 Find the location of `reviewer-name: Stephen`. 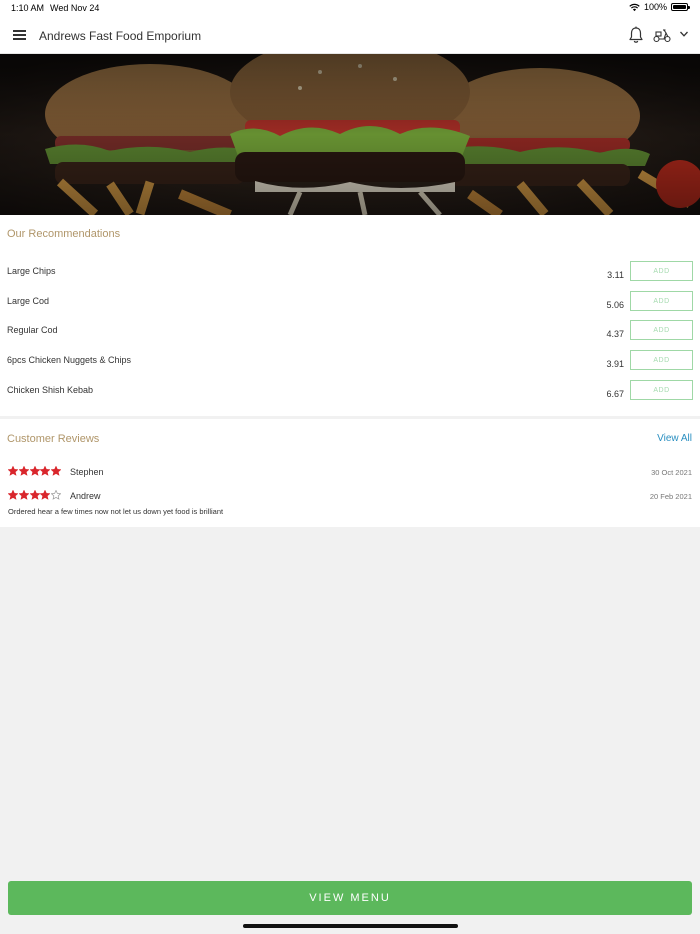

reviewer-name: Stephen is located at coordinates (87, 472).